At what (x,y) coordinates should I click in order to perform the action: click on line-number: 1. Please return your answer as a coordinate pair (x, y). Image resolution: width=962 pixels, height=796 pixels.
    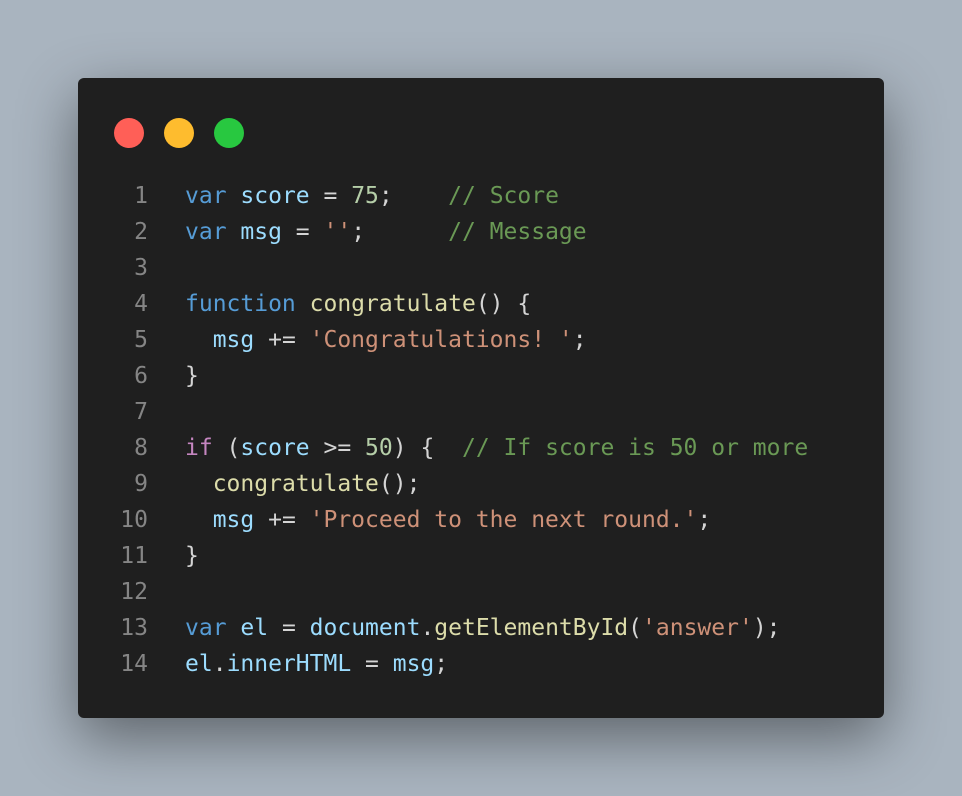
    Looking at the image, I should click on (141, 196).